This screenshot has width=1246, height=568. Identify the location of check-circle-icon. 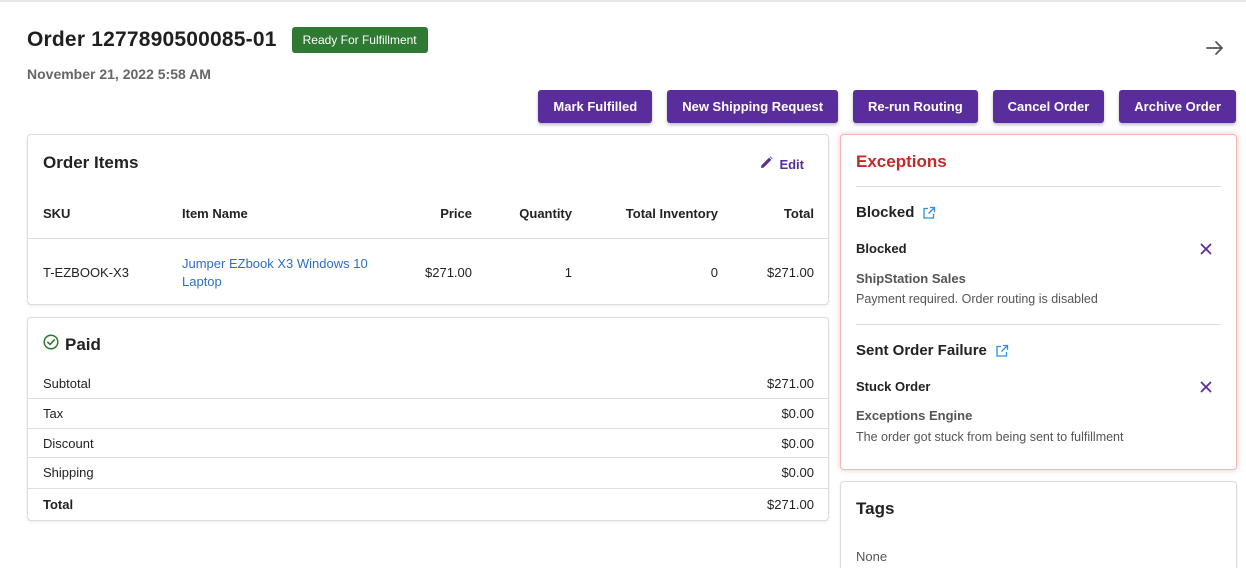
(51, 344).